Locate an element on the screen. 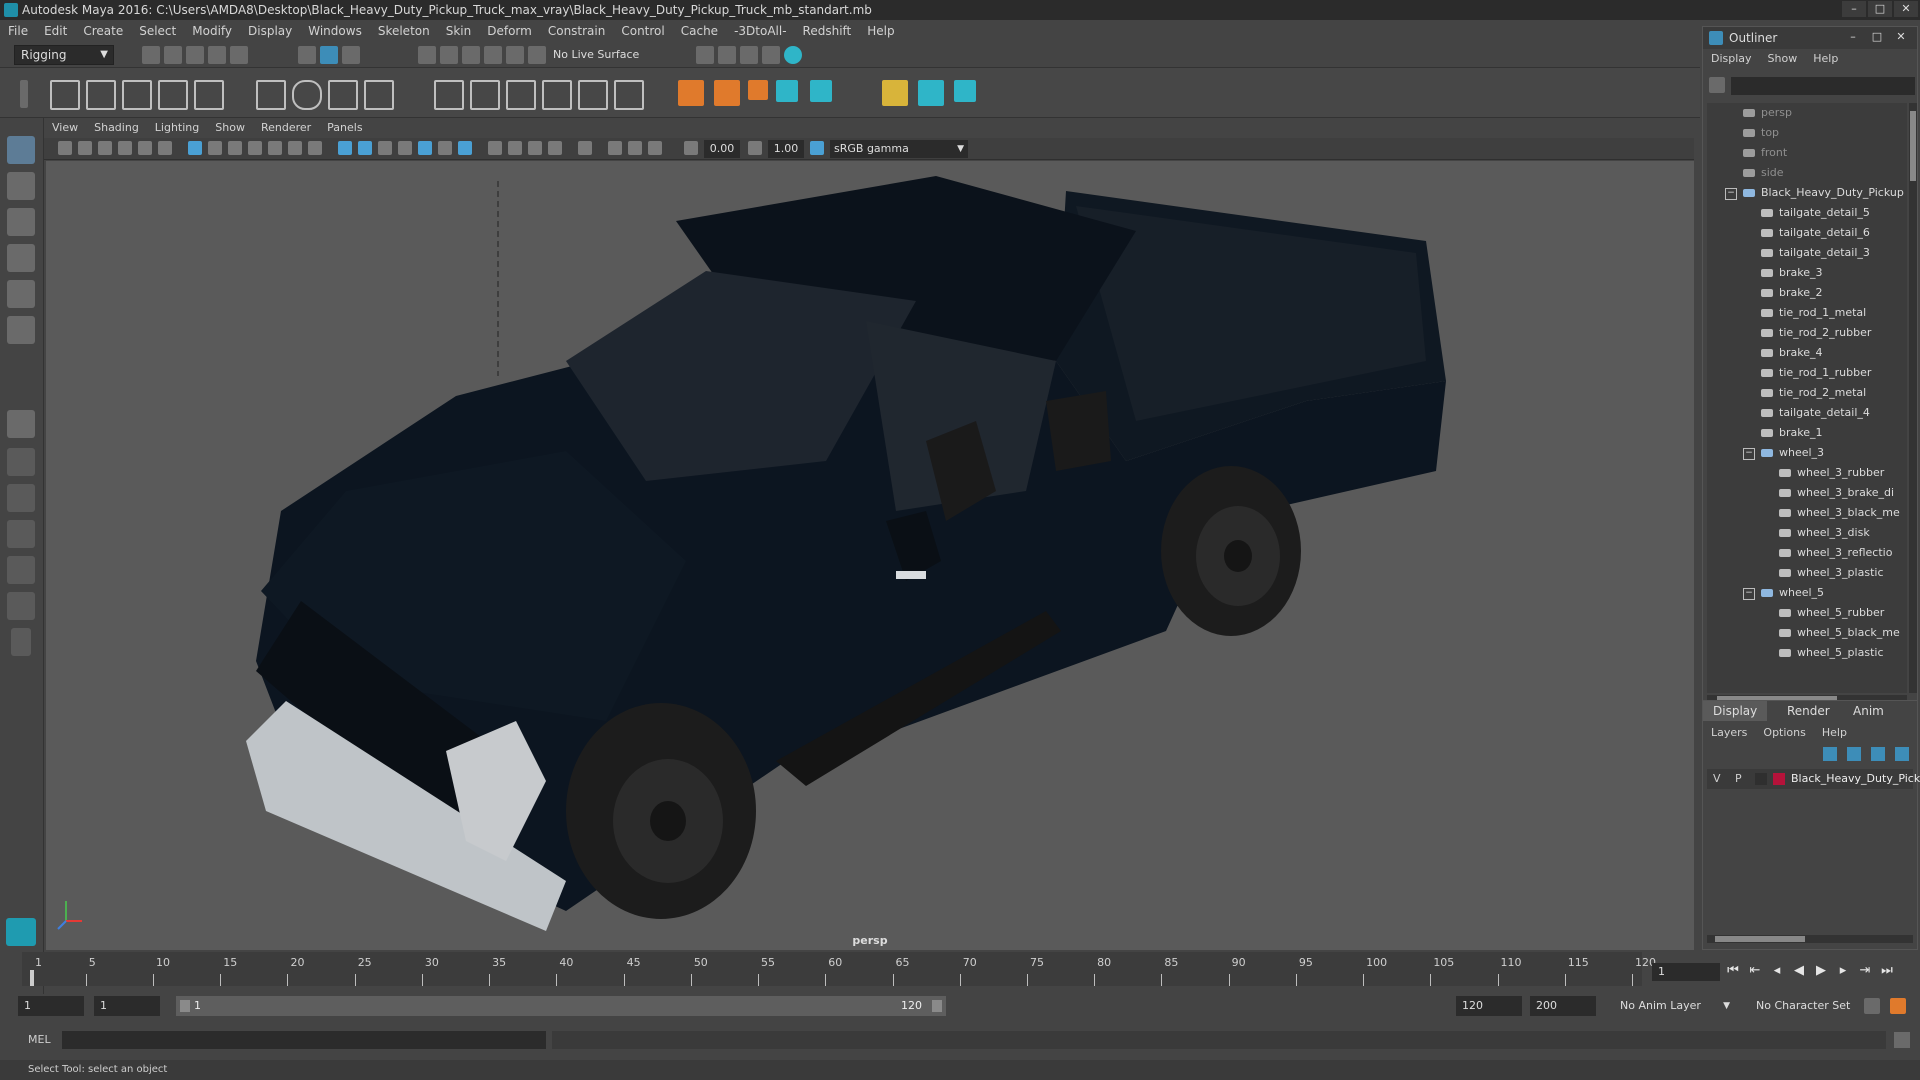 Image resolution: width=1920 pixels, height=1080 pixels. history-icon is located at coordinates (537, 55).